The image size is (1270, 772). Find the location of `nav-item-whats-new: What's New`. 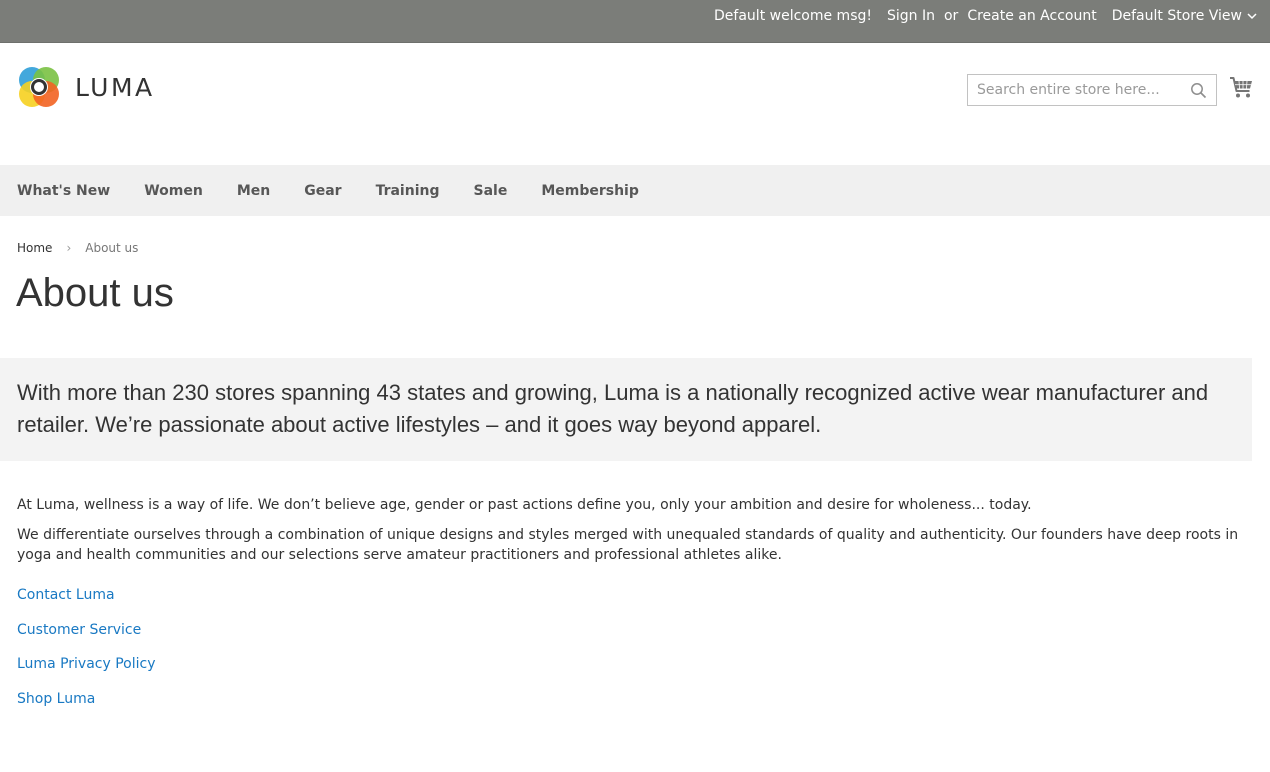

nav-item-whats-new: What's New is located at coordinates (63, 191).